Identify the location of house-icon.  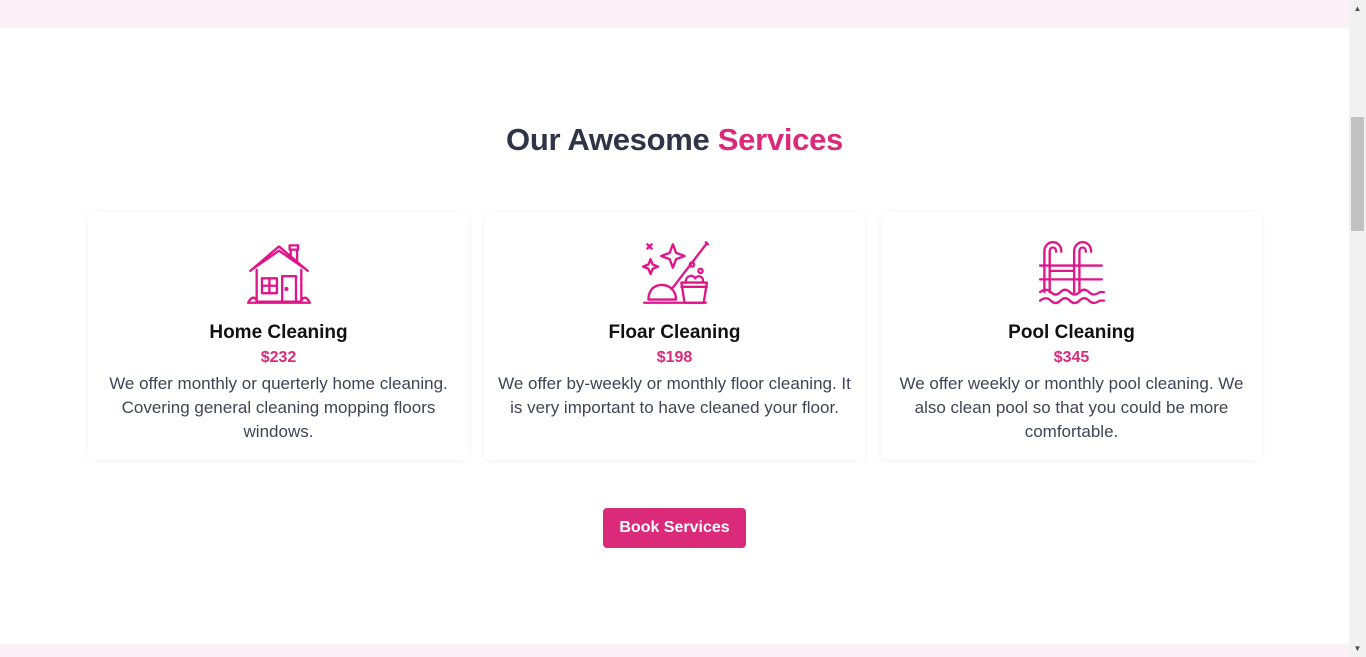
(279, 273).